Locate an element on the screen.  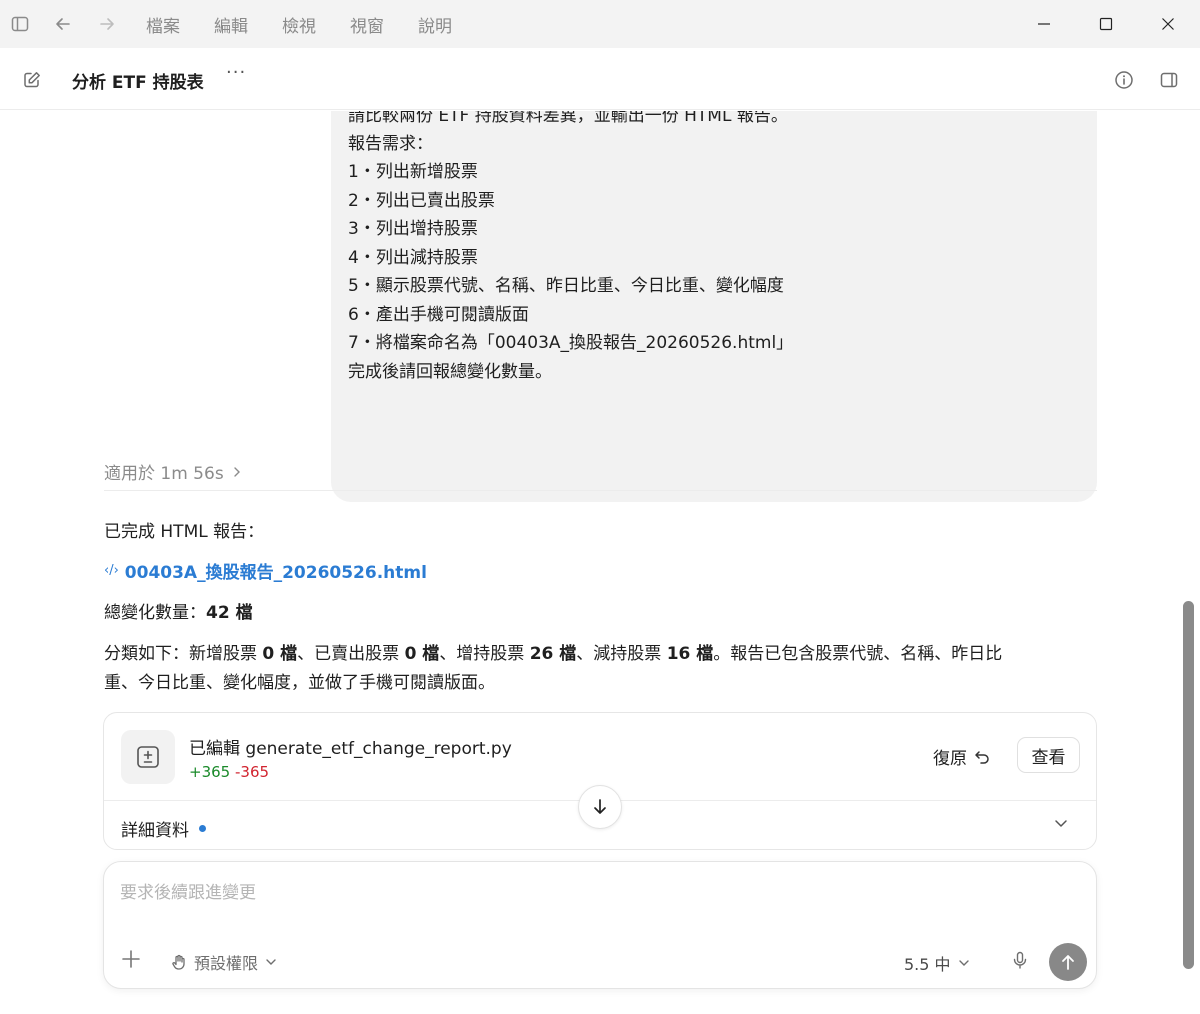
sidebar-toggle-icon is located at coordinates (20, 24).